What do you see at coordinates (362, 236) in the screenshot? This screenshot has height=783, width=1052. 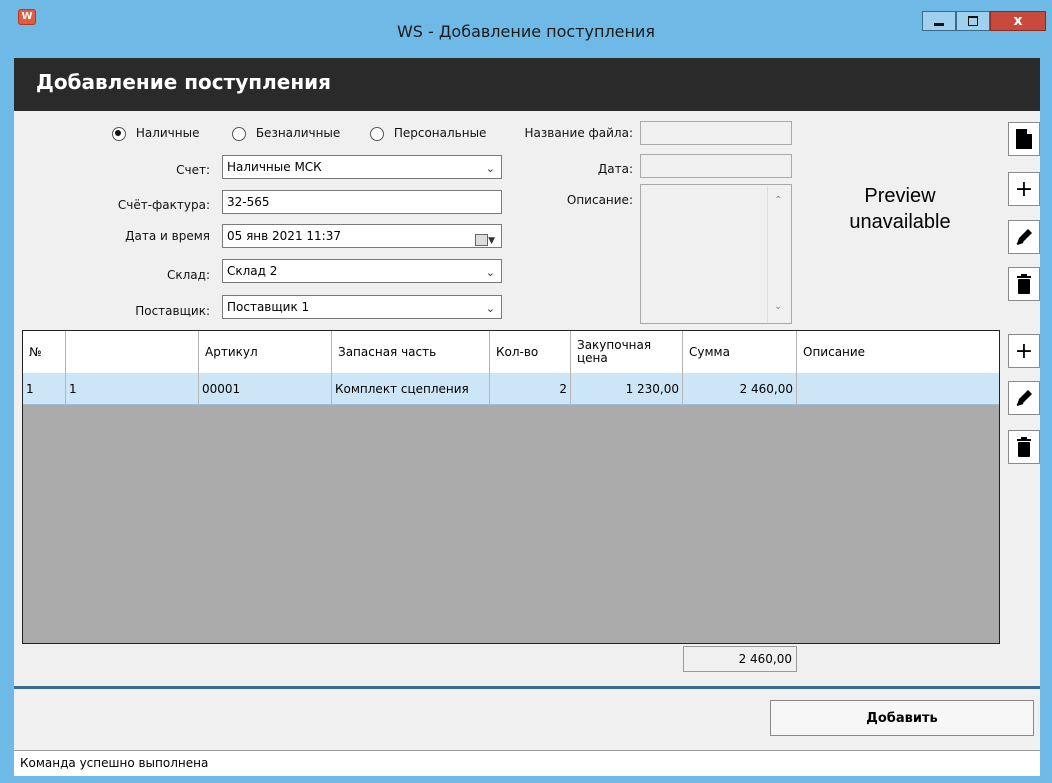 I see `datetime-picker: 05 янв 2021 11:37 ▼` at bounding box center [362, 236].